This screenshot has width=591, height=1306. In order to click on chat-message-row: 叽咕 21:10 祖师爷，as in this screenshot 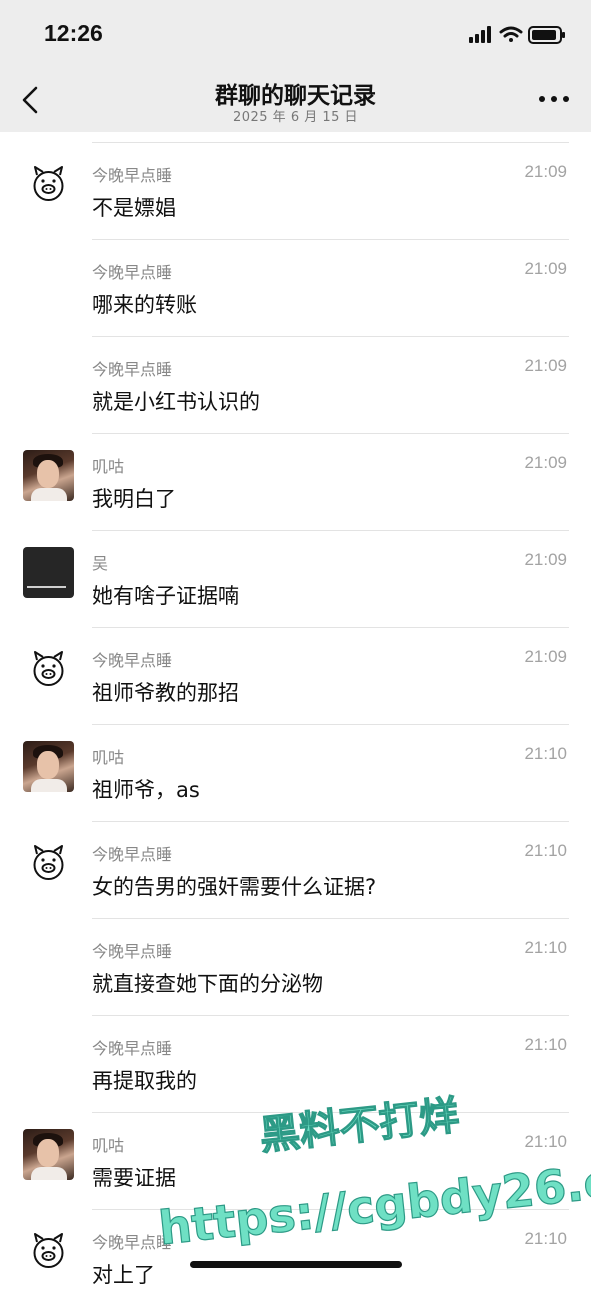, I will do `click(295, 772)`.